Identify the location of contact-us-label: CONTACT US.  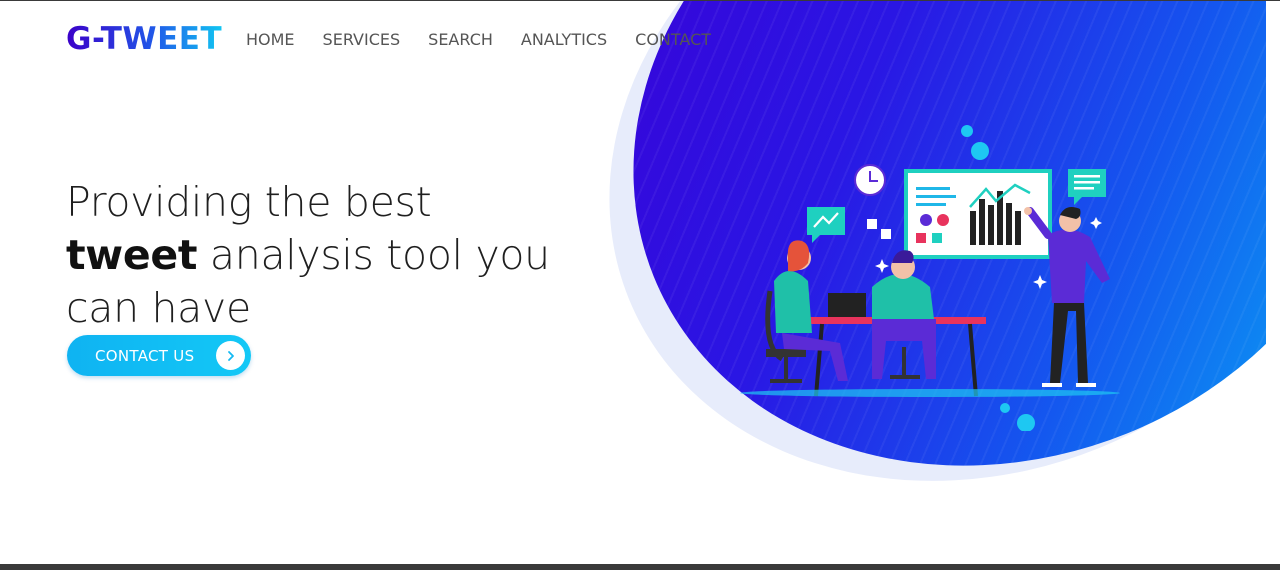
(145, 355).